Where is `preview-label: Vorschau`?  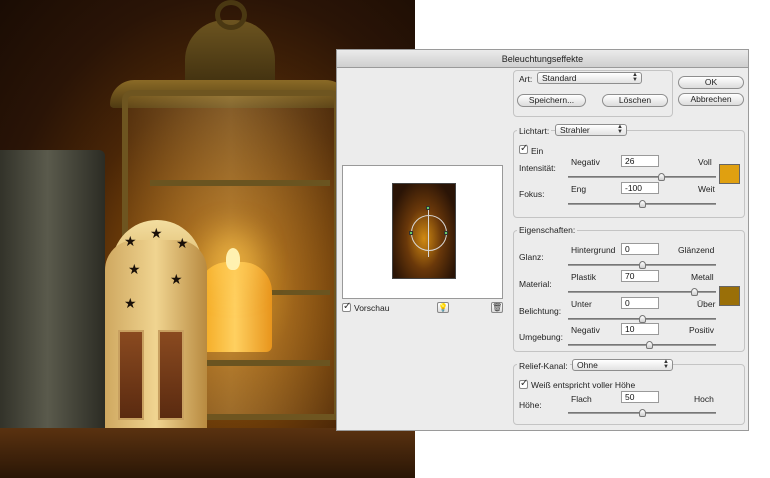 preview-label: Vorschau is located at coordinates (372, 308).